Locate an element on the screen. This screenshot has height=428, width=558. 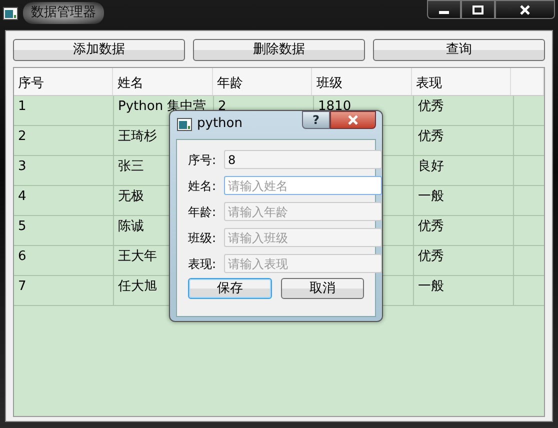
minimize-button is located at coordinates (444, 9).